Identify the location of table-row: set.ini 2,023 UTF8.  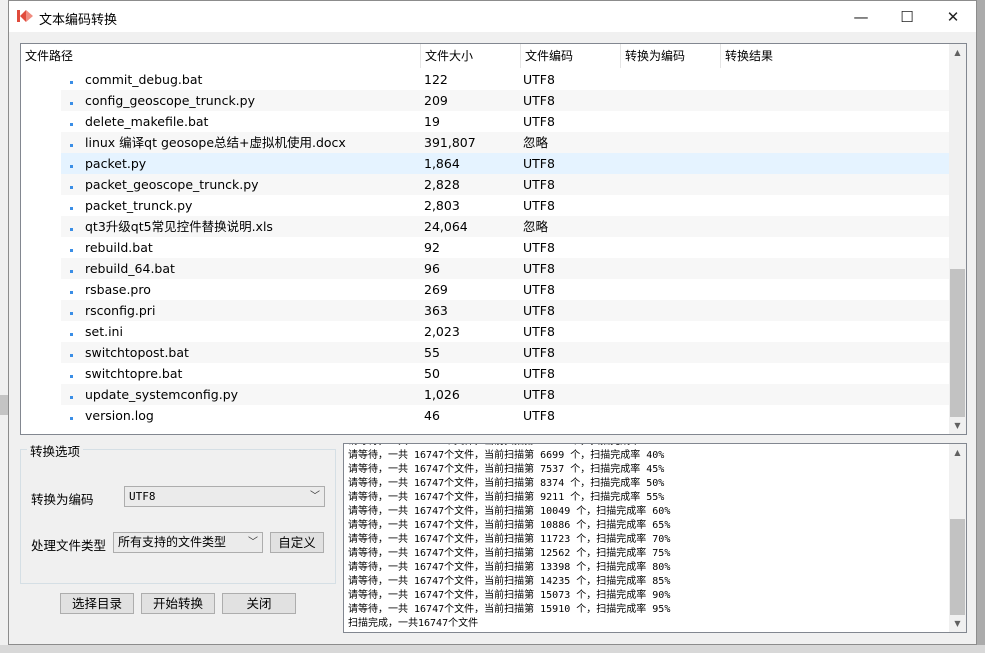
(505, 331).